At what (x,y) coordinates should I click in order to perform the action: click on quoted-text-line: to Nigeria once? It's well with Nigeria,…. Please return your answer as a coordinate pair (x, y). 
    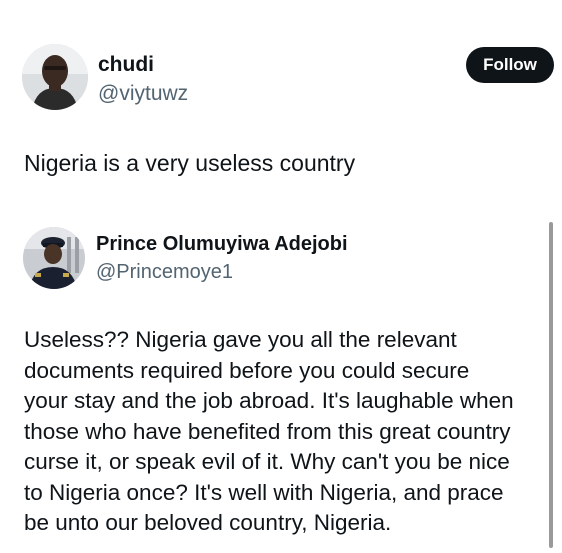
    Looking at the image, I should click on (264, 492).